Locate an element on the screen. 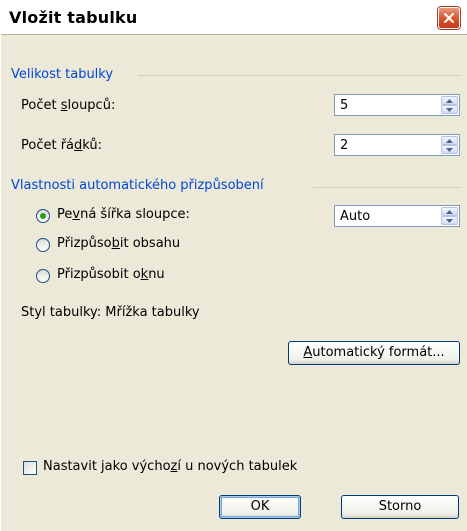 The width and height of the screenshot is (467, 531). rows-spin-down is located at coordinates (449, 149).